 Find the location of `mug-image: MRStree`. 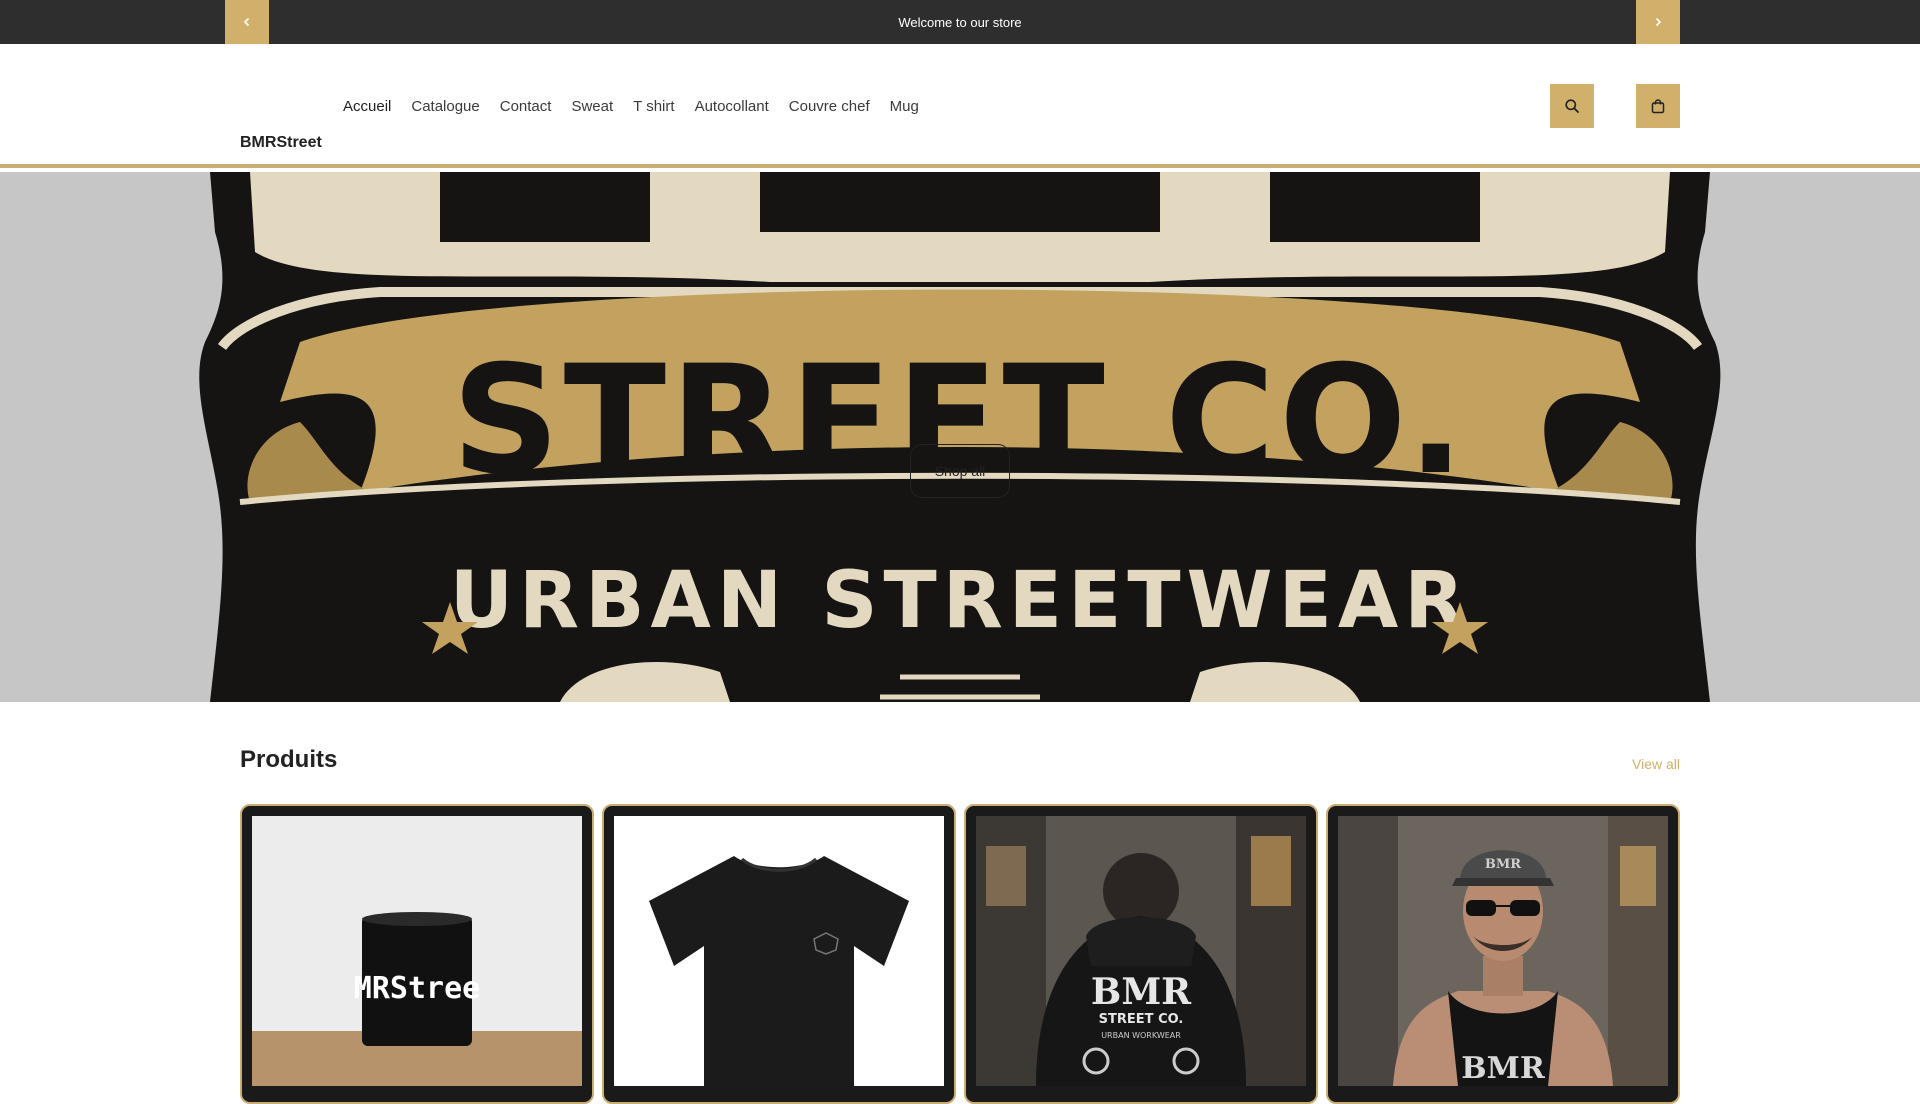

mug-image: MRStree is located at coordinates (417, 951).